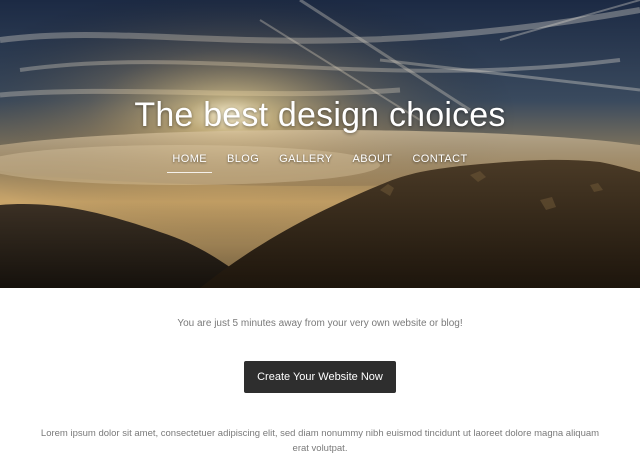 Image resolution: width=640 pixels, height=470 pixels. I want to click on cta-container: Create Your Website Now, so click(320, 377).